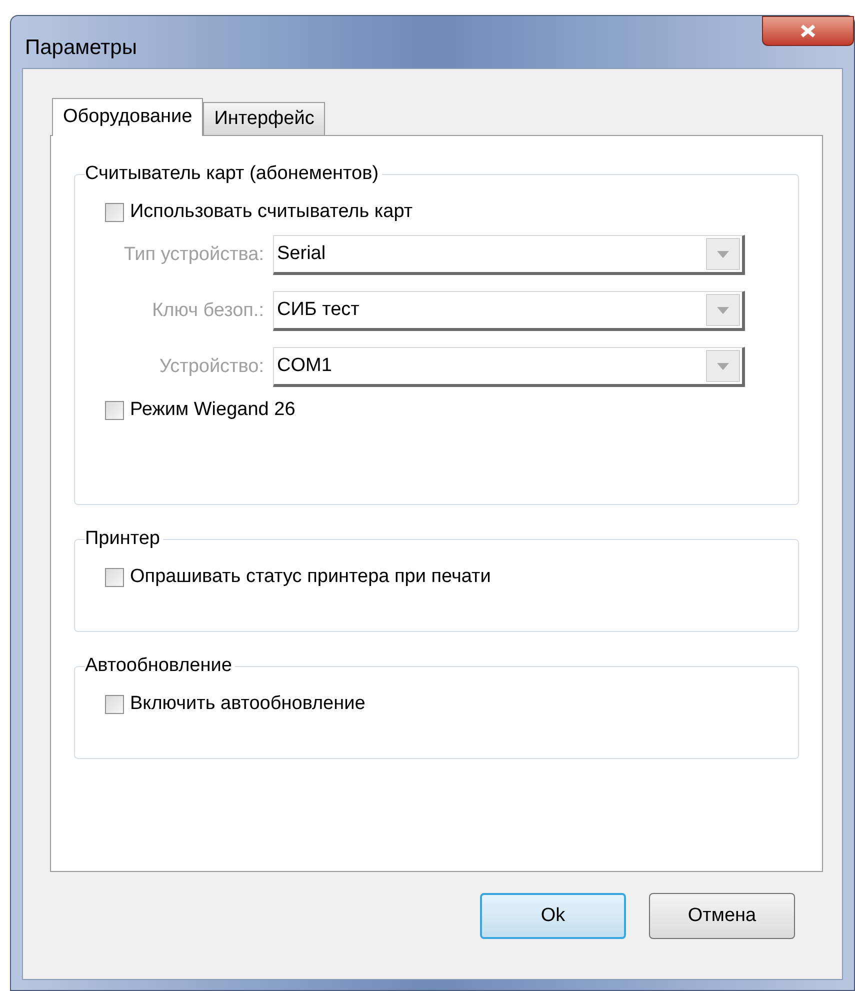 This screenshot has height=991, width=855. What do you see at coordinates (304, 366) in the screenshot?
I see `dropdown-value: COM1` at bounding box center [304, 366].